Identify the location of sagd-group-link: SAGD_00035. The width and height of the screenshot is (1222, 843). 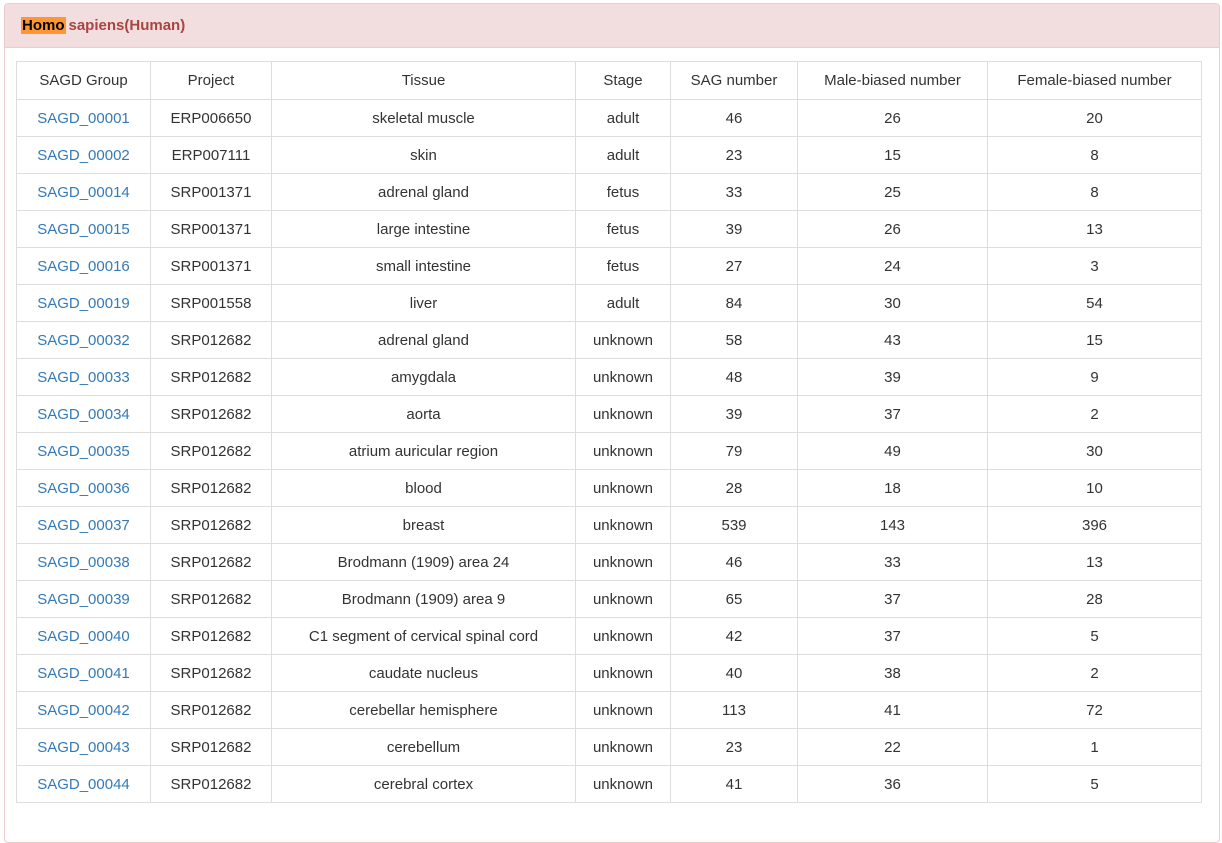
(83, 451).